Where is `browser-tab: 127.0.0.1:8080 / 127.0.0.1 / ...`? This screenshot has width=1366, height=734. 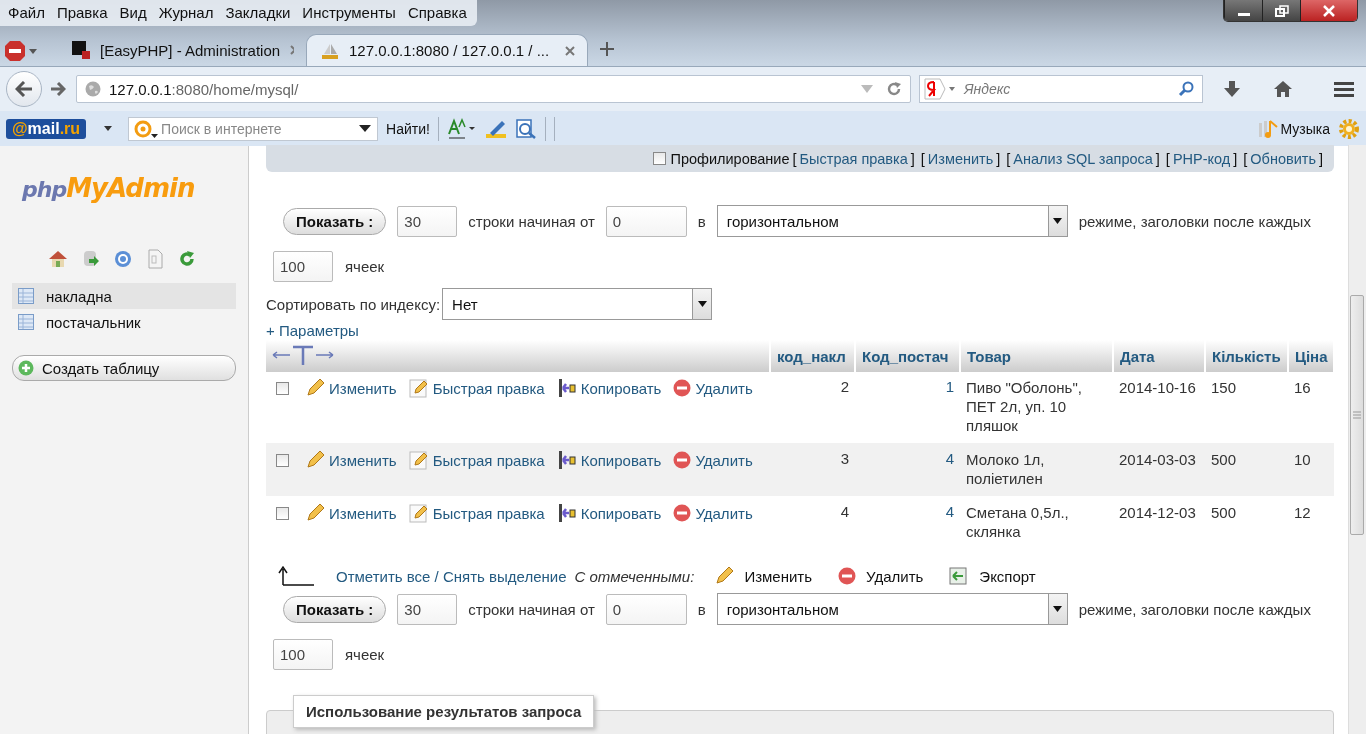 browser-tab: 127.0.0.1:8080 / 127.0.0.1 / ... is located at coordinates (447, 50).